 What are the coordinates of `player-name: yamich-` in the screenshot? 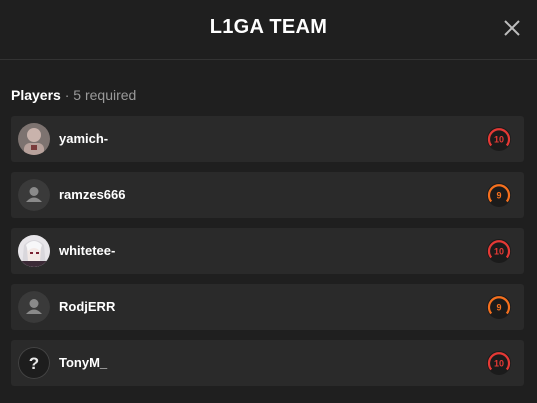 It's located at (83, 138).